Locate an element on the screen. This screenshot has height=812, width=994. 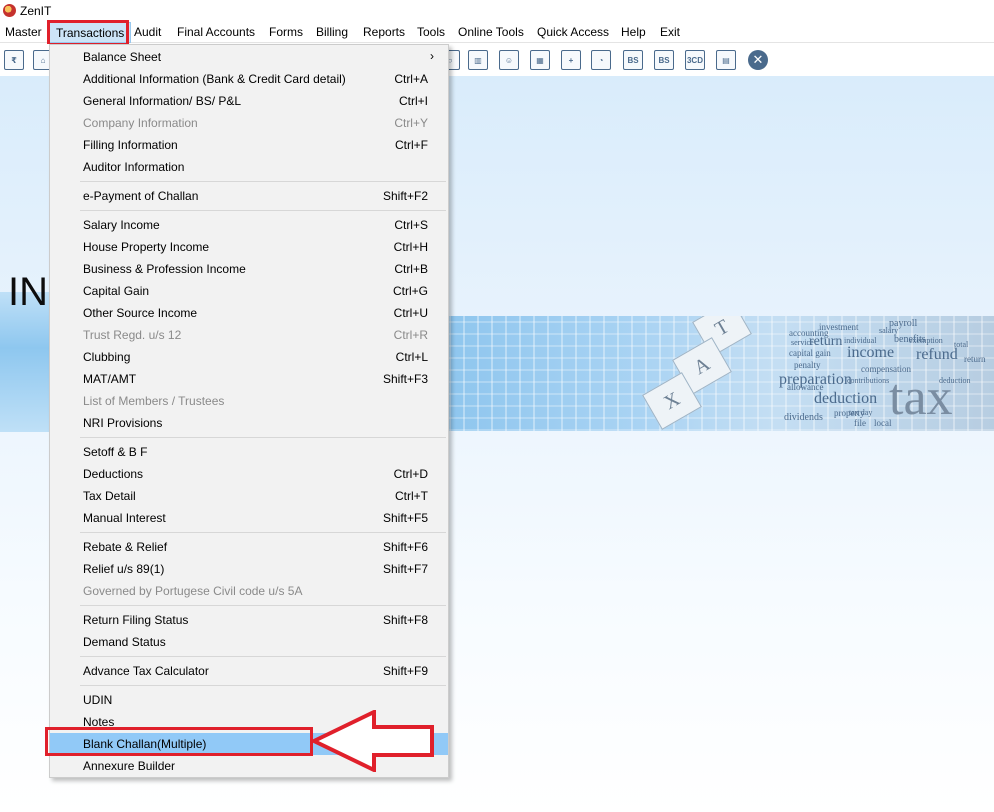
menuitem-house-property-income: House Property Income Ctrl+H is located at coordinates (249, 247).